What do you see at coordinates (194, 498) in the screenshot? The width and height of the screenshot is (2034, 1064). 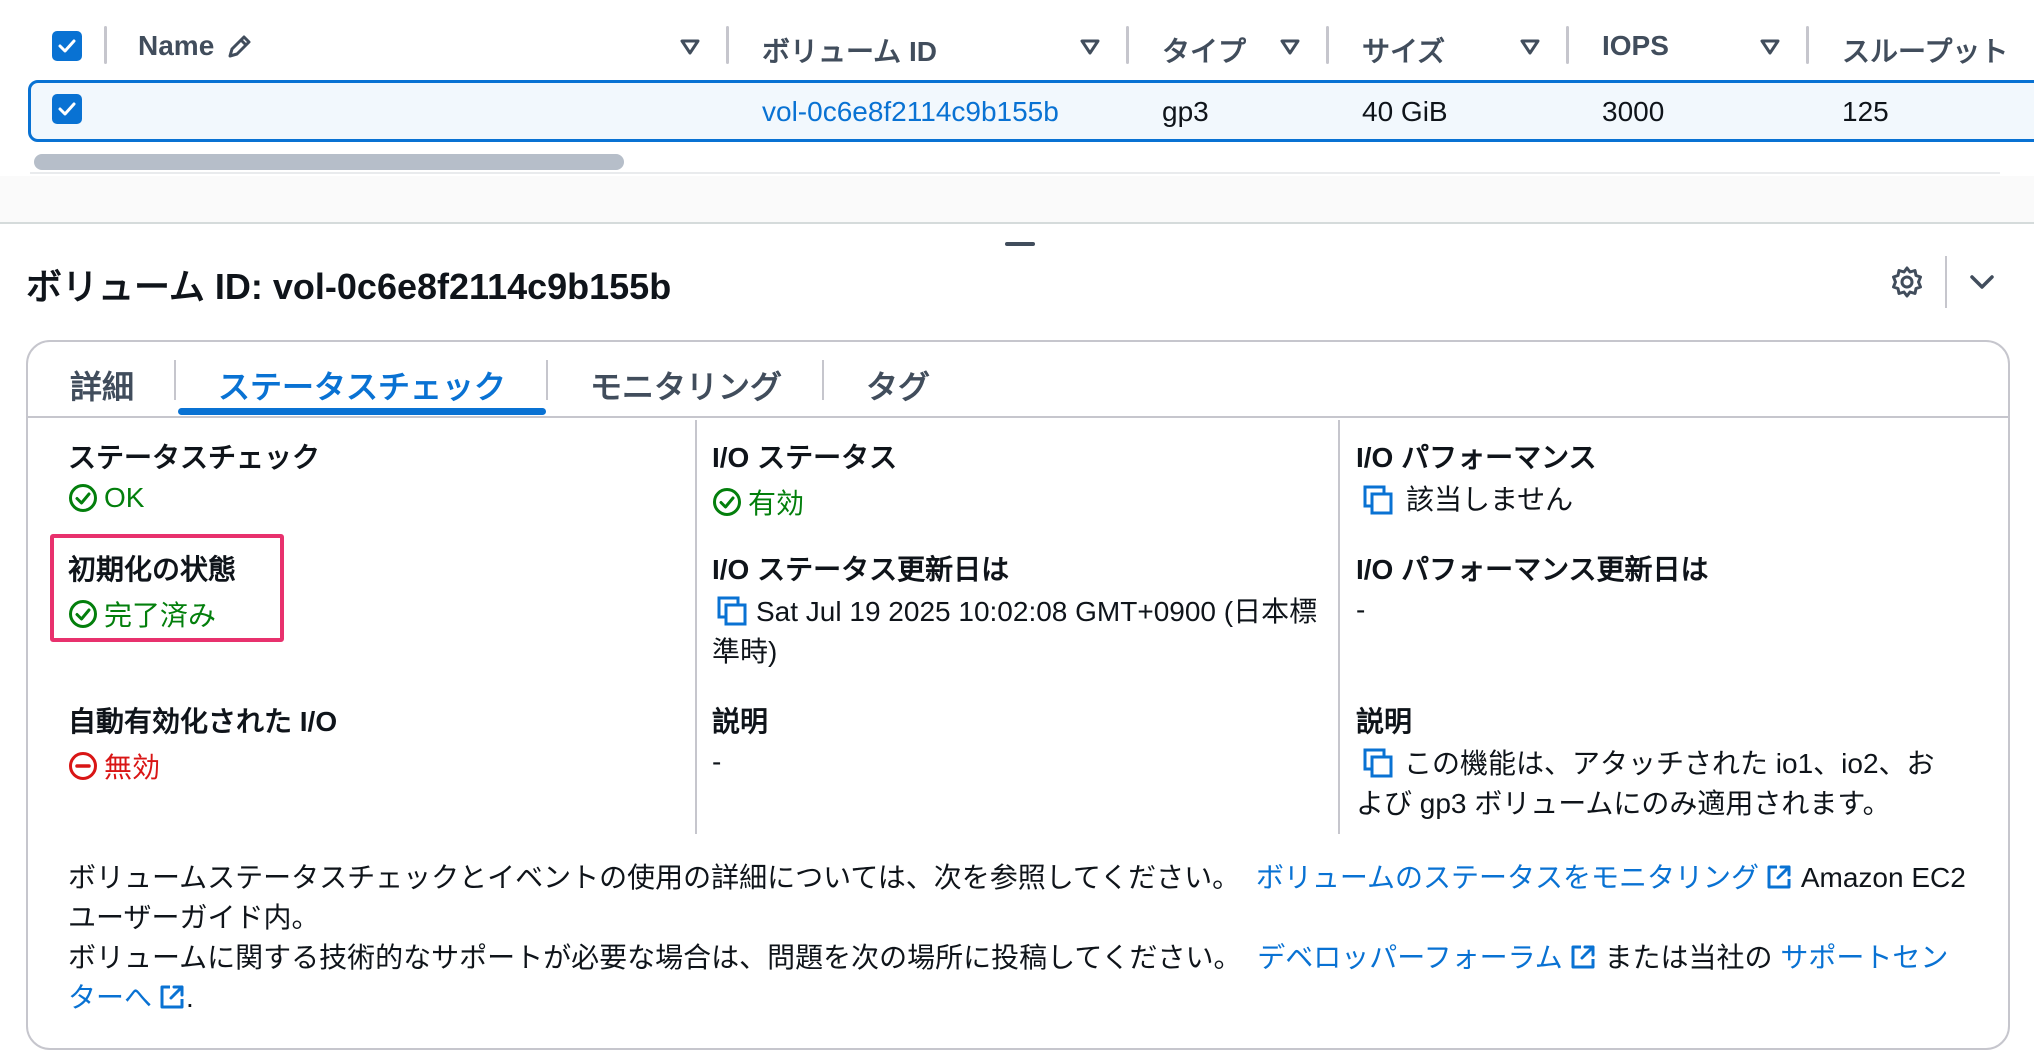 I see `status-check-value: OK` at bounding box center [194, 498].